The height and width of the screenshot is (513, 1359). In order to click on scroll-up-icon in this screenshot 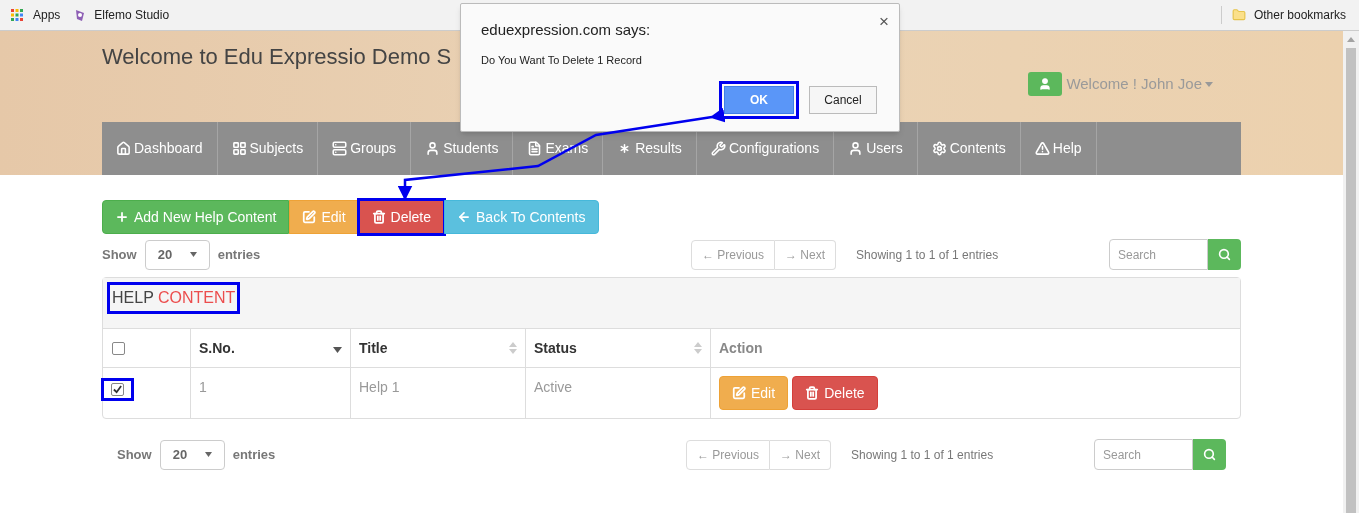, I will do `click(1351, 39)`.